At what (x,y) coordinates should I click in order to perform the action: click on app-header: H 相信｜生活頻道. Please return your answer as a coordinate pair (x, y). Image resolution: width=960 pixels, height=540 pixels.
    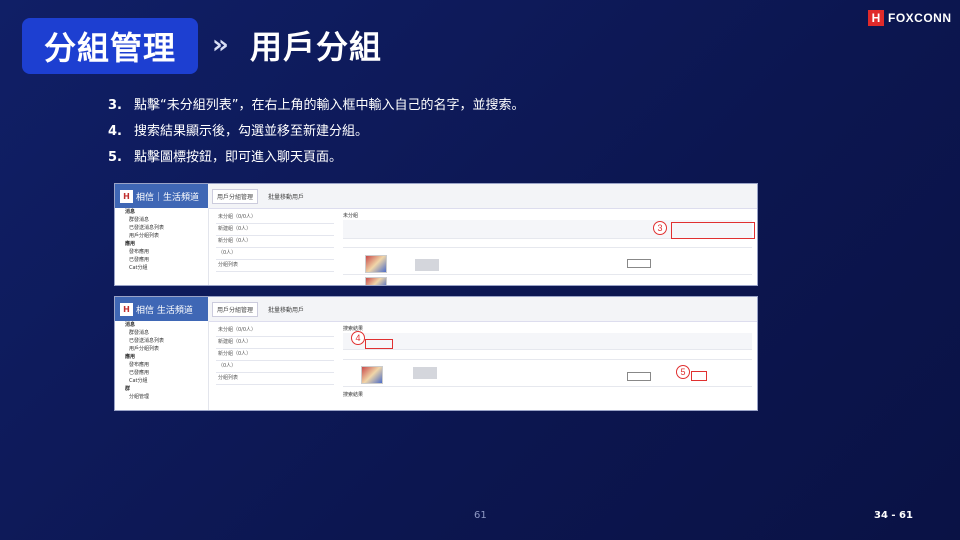
    Looking at the image, I should click on (161, 196).